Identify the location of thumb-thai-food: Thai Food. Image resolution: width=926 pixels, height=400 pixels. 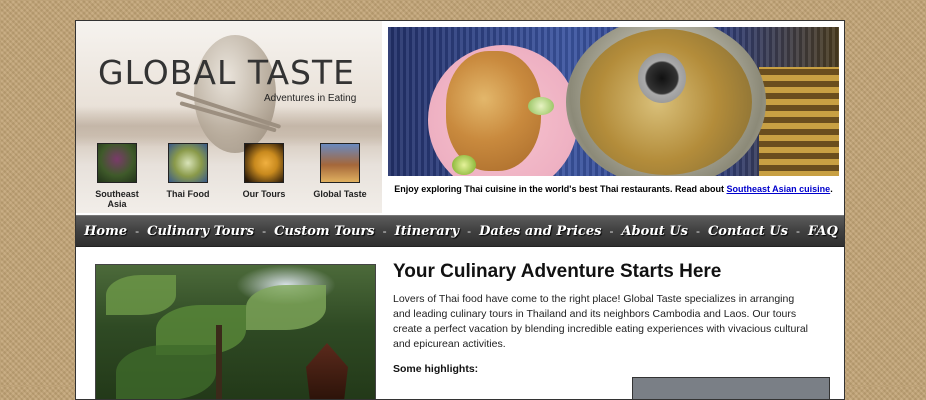
(188, 171).